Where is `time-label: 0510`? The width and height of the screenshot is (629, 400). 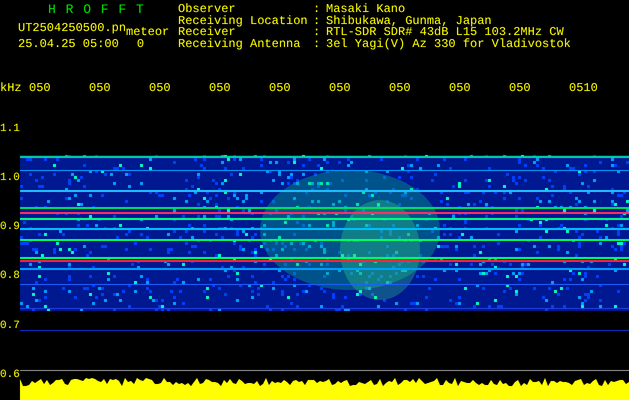
time-label: 0510 is located at coordinates (583, 88).